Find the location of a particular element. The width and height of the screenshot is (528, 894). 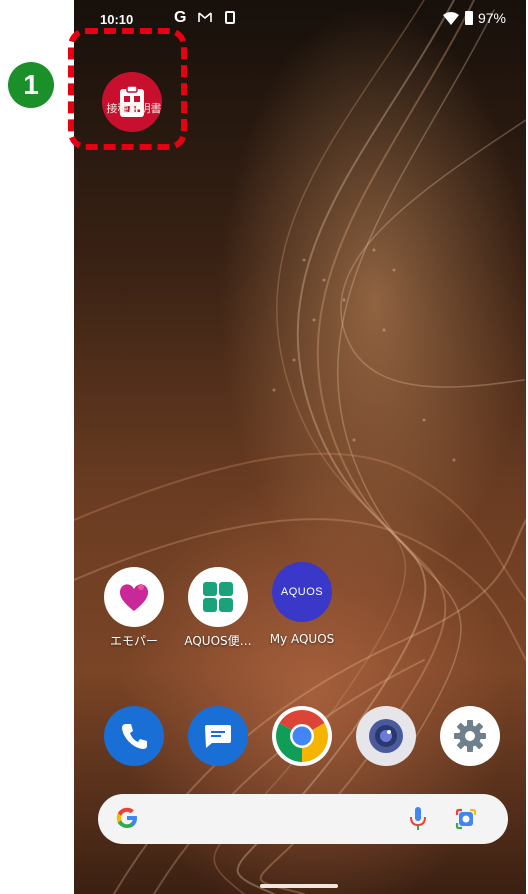

aquos-benri-app is located at coordinates (218, 597).